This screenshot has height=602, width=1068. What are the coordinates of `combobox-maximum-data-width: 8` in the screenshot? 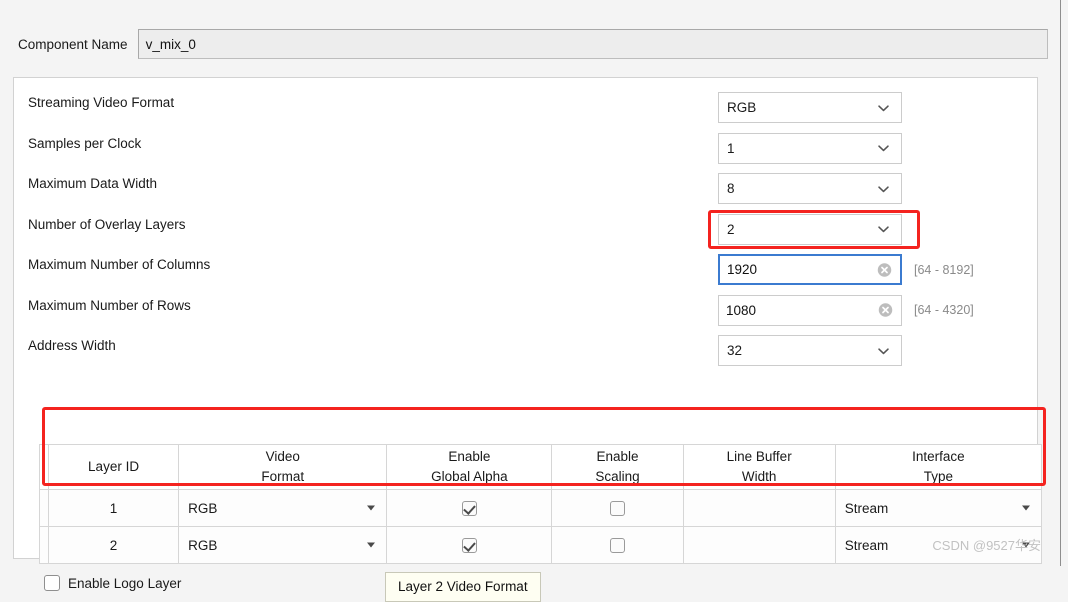 It's located at (810, 188).